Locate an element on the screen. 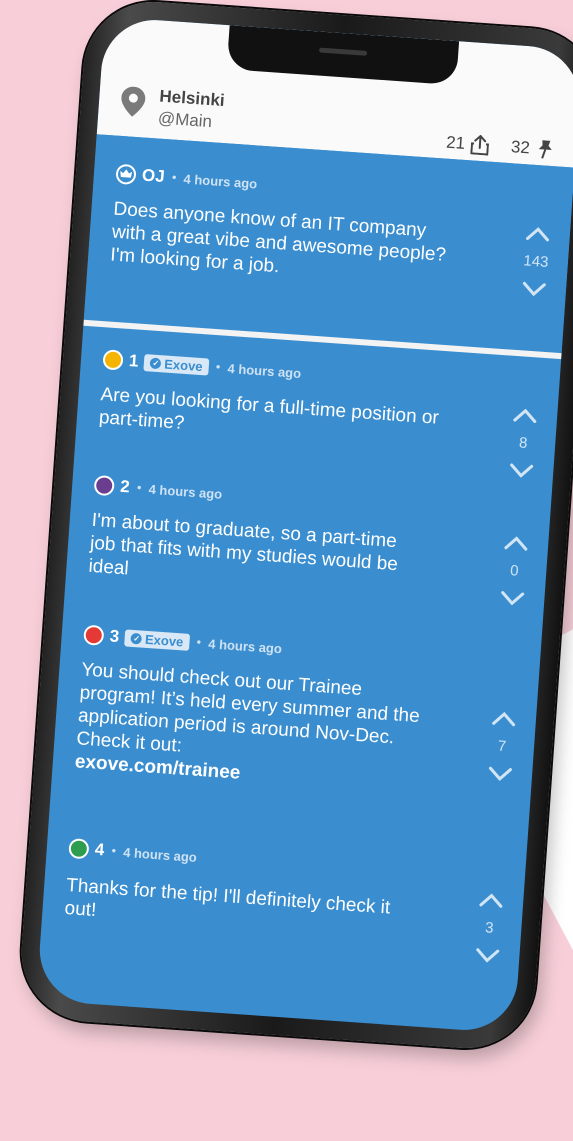 The image size is (573, 1141). vote-count: 8 is located at coordinates (523, 443).